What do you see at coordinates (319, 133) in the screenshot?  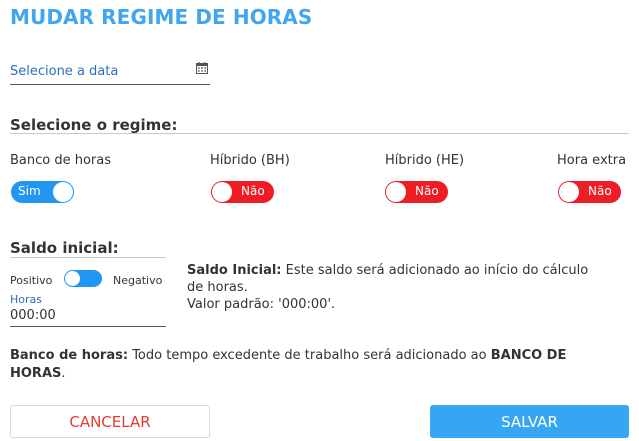 I see `regime-divider` at bounding box center [319, 133].